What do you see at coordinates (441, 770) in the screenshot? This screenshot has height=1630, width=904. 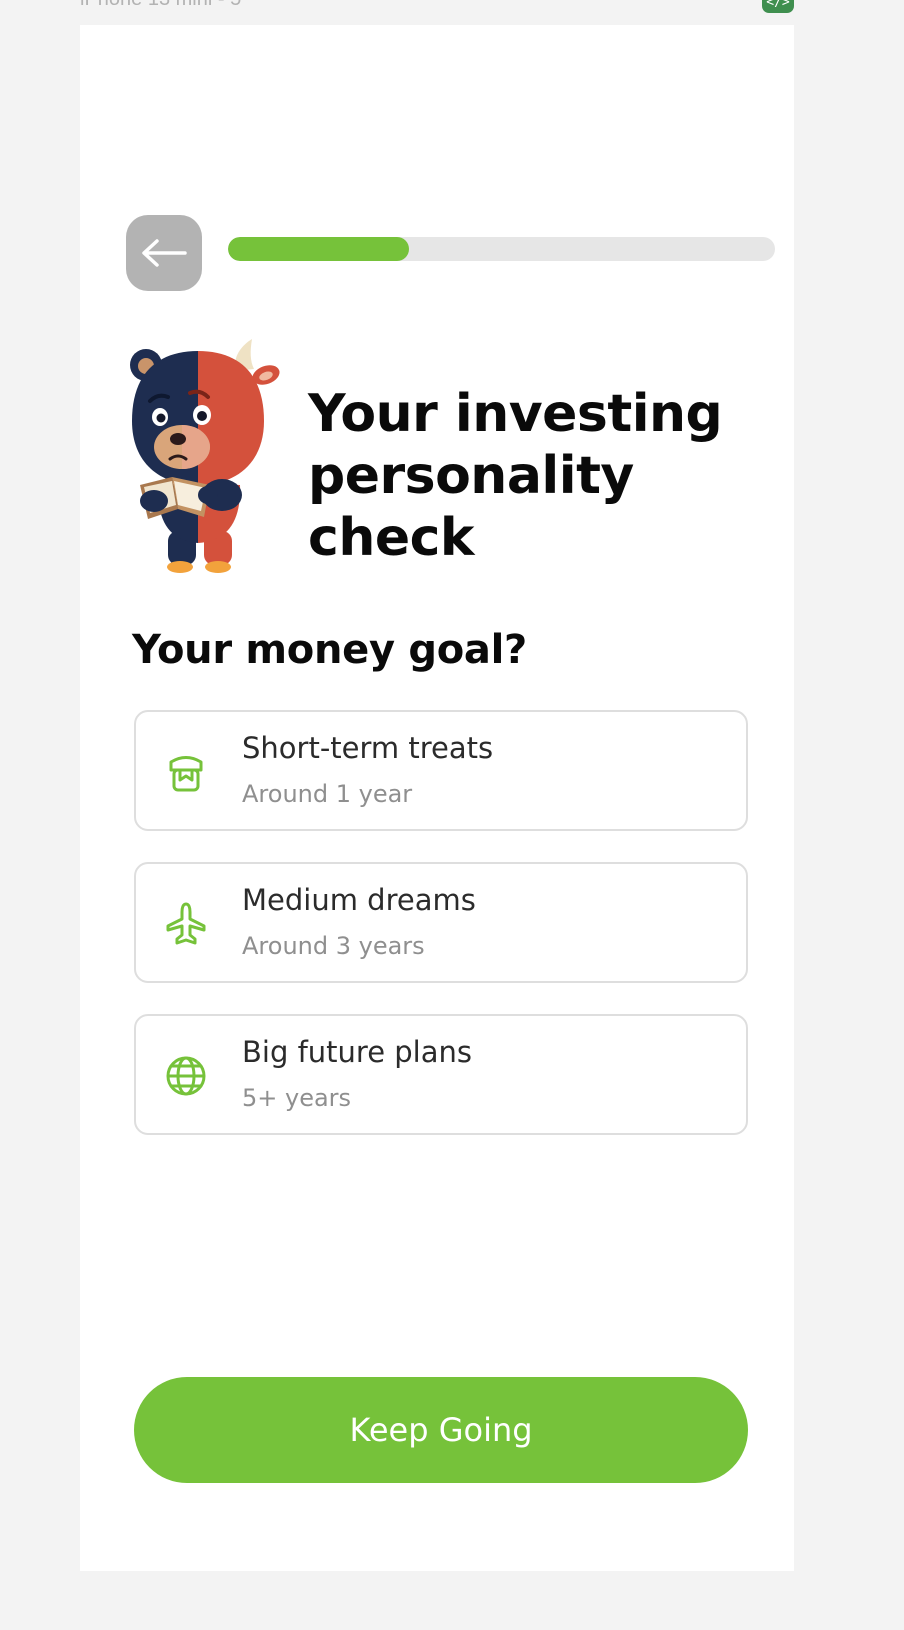 I see `option-short-term: Short-term treats Around 1 year` at bounding box center [441, 770].